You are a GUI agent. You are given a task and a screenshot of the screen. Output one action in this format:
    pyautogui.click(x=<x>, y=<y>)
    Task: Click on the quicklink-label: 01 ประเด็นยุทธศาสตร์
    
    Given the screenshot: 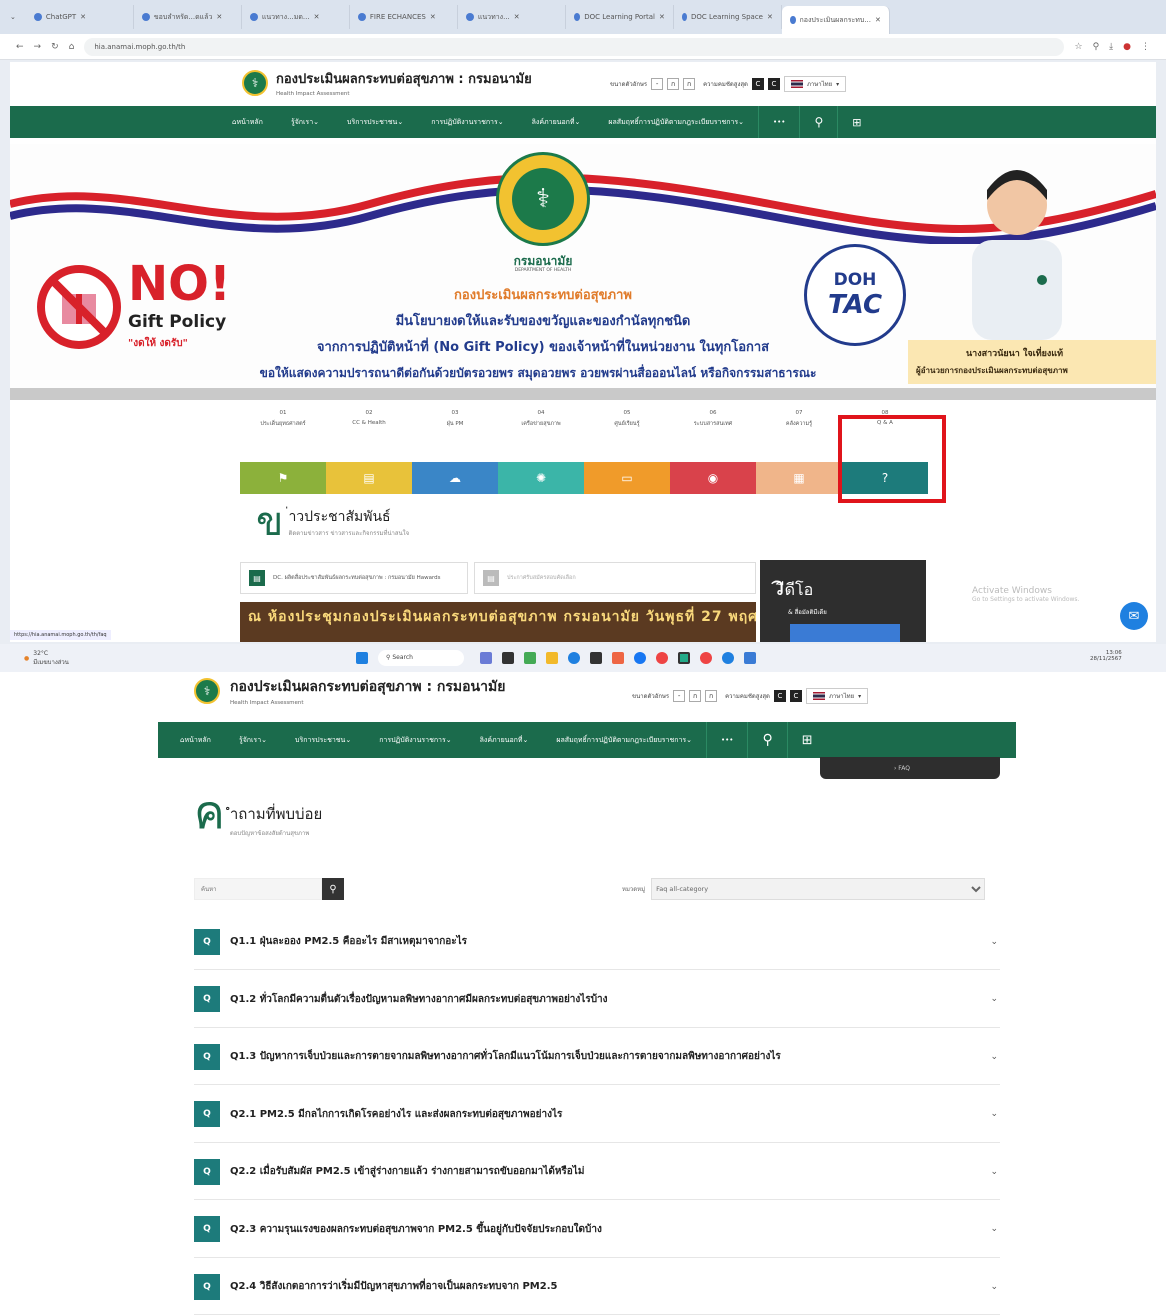 What is the action you would take?
    pyautogui.click(x=283, y=419)
    